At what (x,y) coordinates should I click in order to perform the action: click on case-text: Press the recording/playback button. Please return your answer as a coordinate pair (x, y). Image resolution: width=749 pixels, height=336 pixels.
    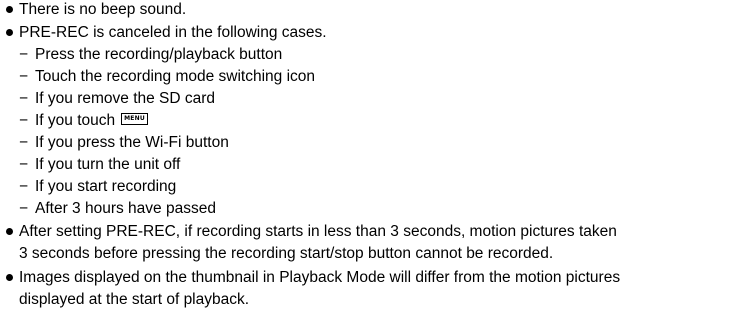
    Looking at the image, I should click on (159, 54).